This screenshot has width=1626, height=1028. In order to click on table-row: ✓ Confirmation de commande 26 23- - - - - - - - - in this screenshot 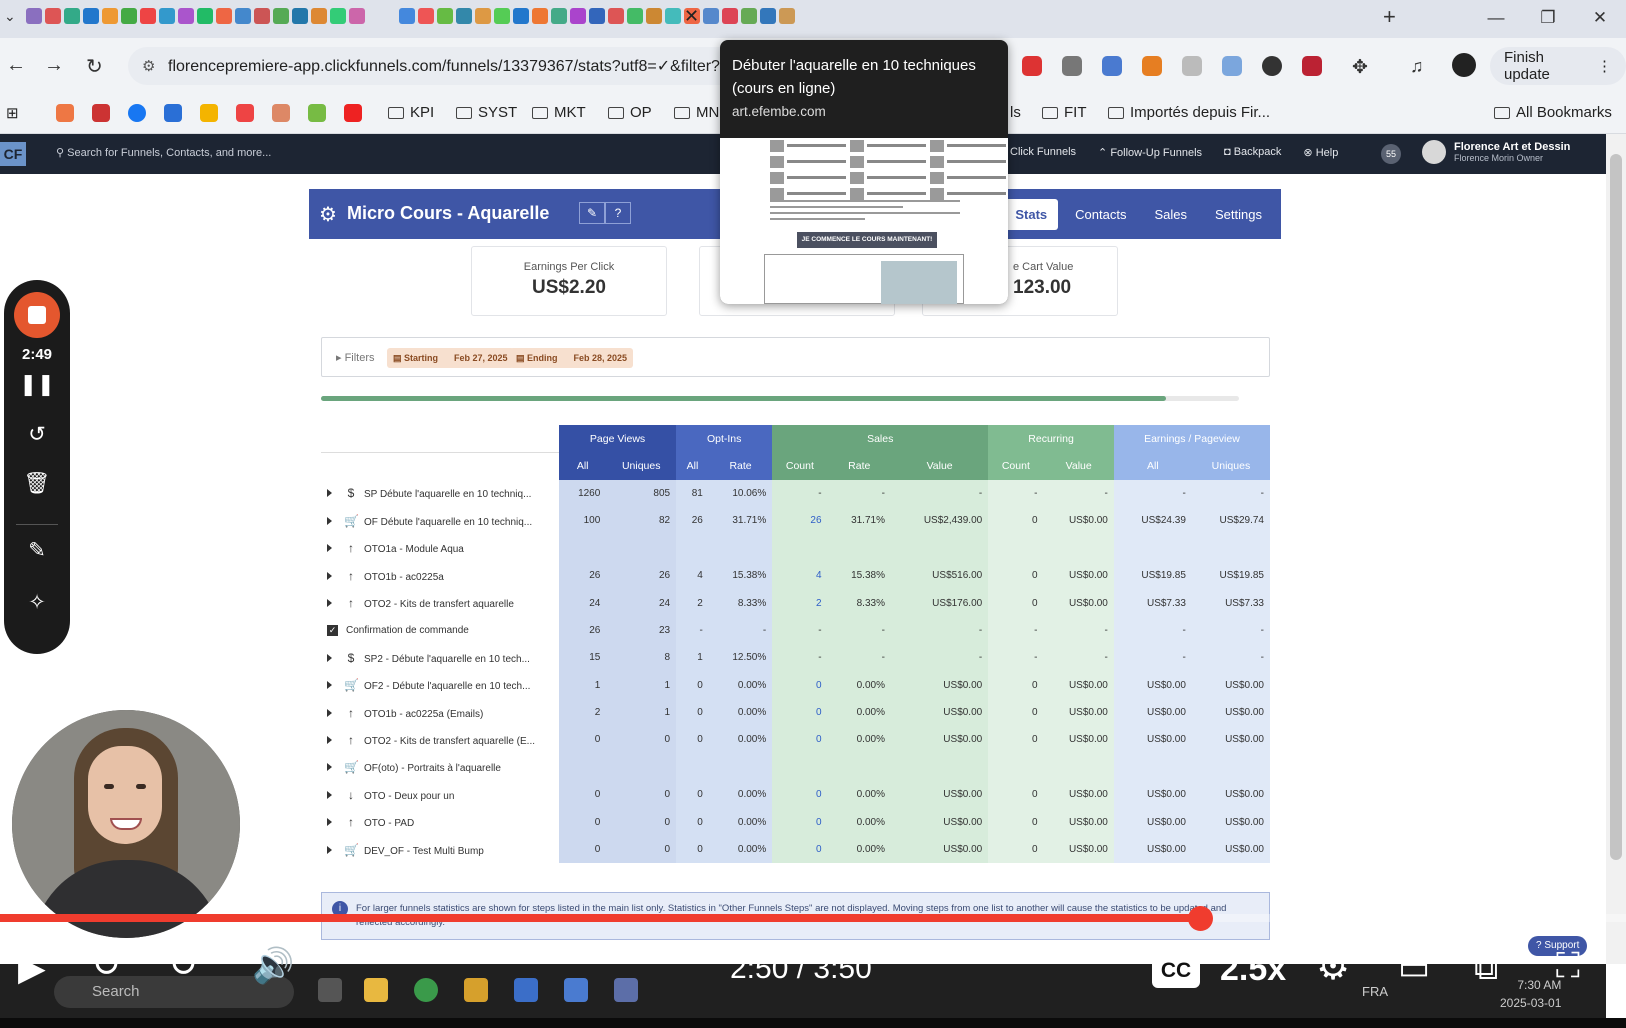, I will do `click(795, 630)`.